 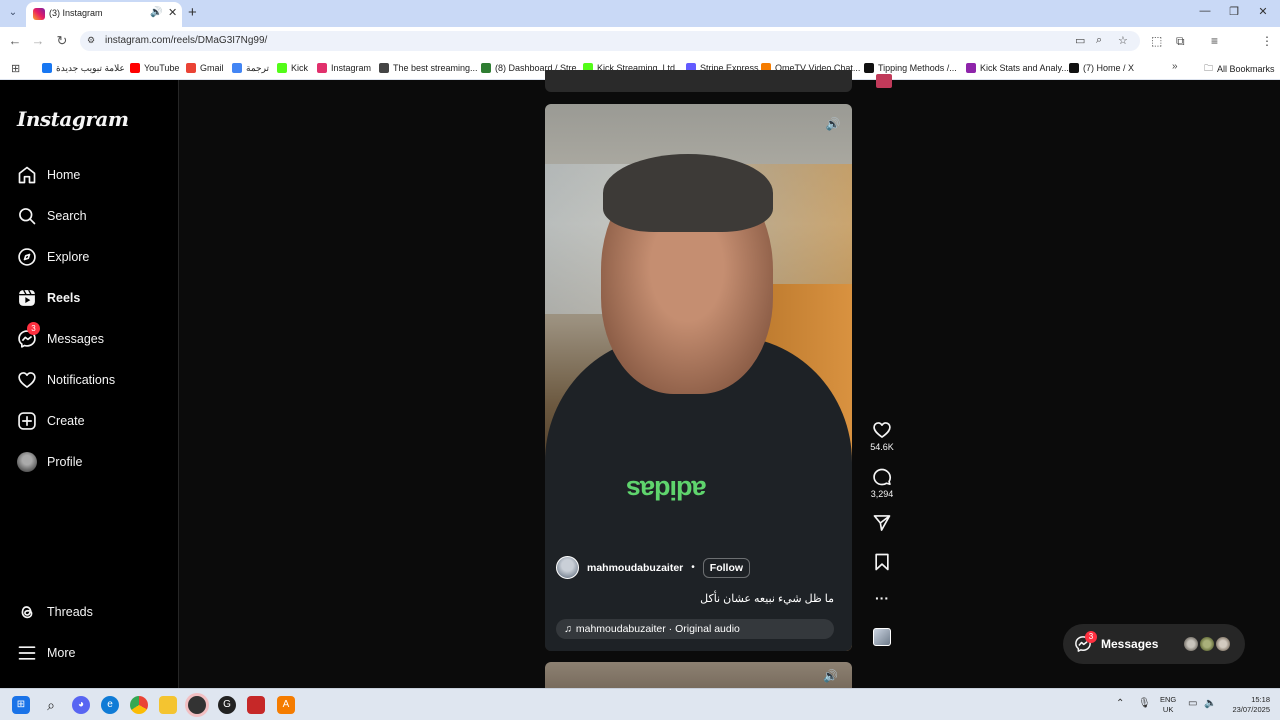 I want to click on bookmark-item: ترجمة, so click(x=250, y=68).